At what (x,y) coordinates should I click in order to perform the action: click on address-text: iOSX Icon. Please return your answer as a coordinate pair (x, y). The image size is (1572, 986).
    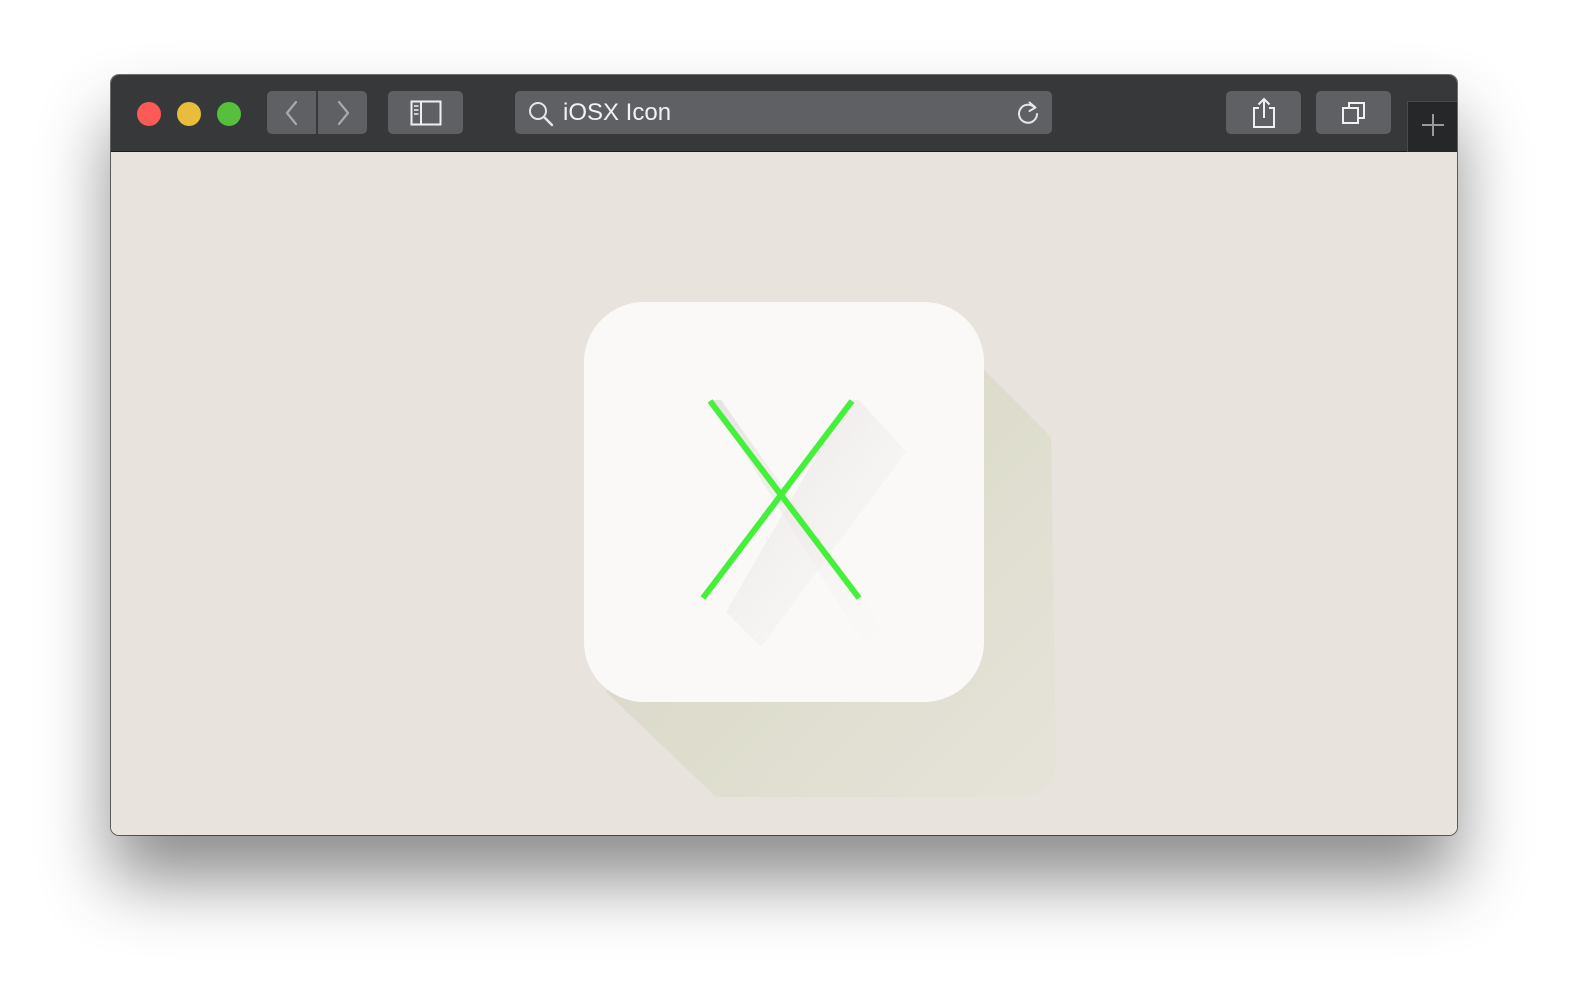
    Looking at the image, I should click on (617, 113).